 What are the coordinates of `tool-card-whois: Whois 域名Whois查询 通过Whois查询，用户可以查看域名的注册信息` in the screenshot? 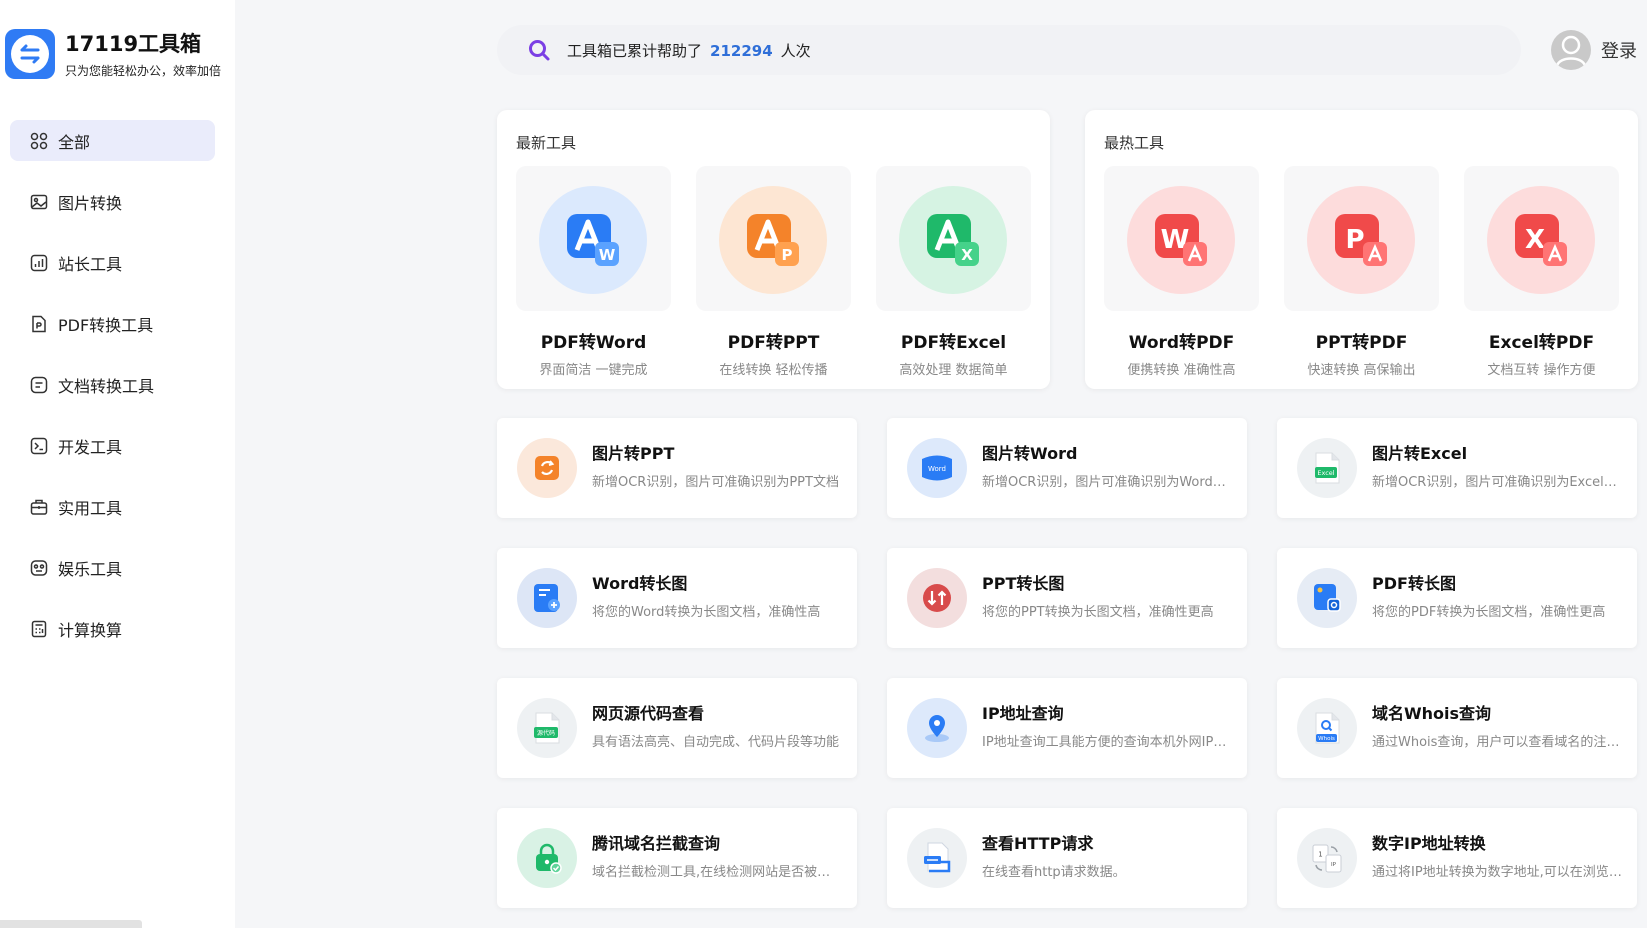 It's located at (1457, 728).